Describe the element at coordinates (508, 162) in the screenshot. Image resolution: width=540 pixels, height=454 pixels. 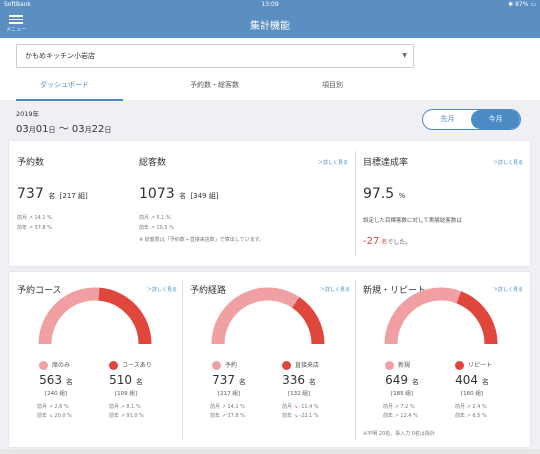
I see `target-more-link: ＞詳しく見る` at that location.